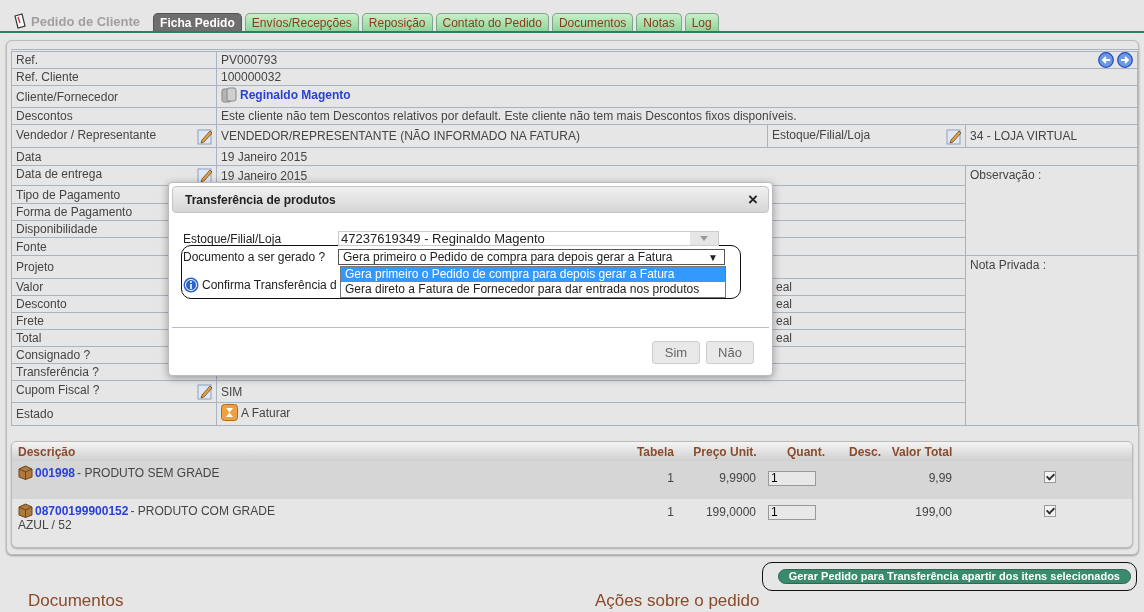 The height and width of the screenshot is (612, 1144). What do you see at coordinates (592, 22) in the screenshot?
I see `tab: Documentos` at bounding box center [592, 22].